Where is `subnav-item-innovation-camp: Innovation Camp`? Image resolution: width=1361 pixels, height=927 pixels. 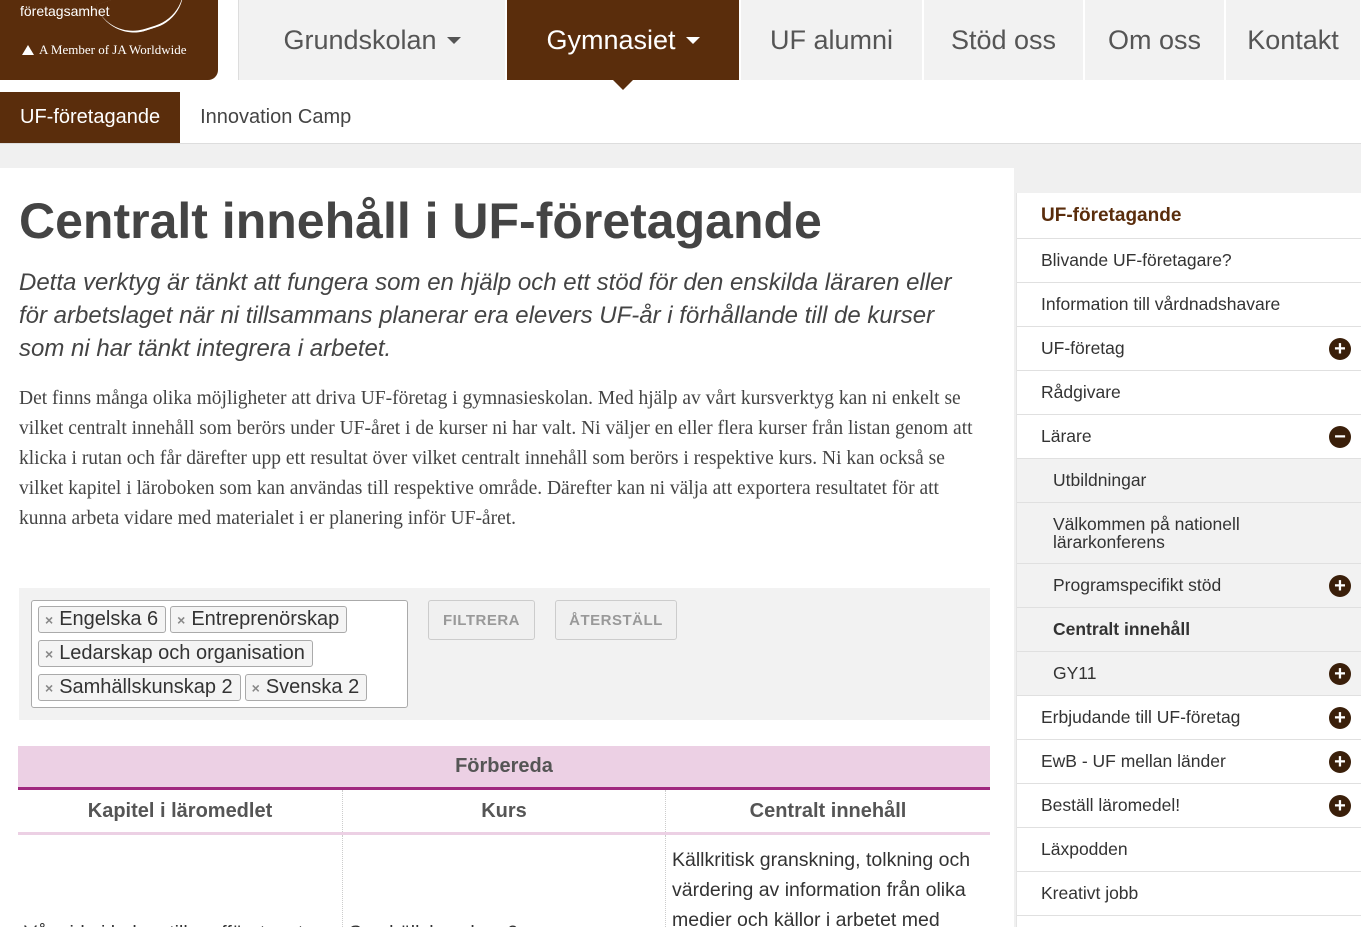 subnav-item-innovation-camp: Innovation Camp is located at coordinates (275, 117).